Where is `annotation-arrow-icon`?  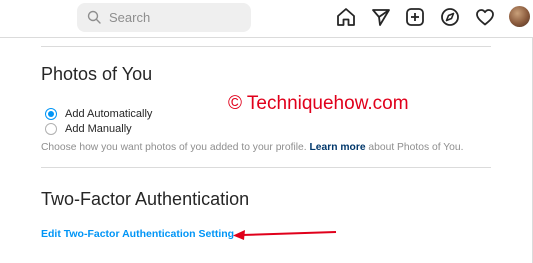
annotation-arrow-icon is located at coordinates (285, 235).